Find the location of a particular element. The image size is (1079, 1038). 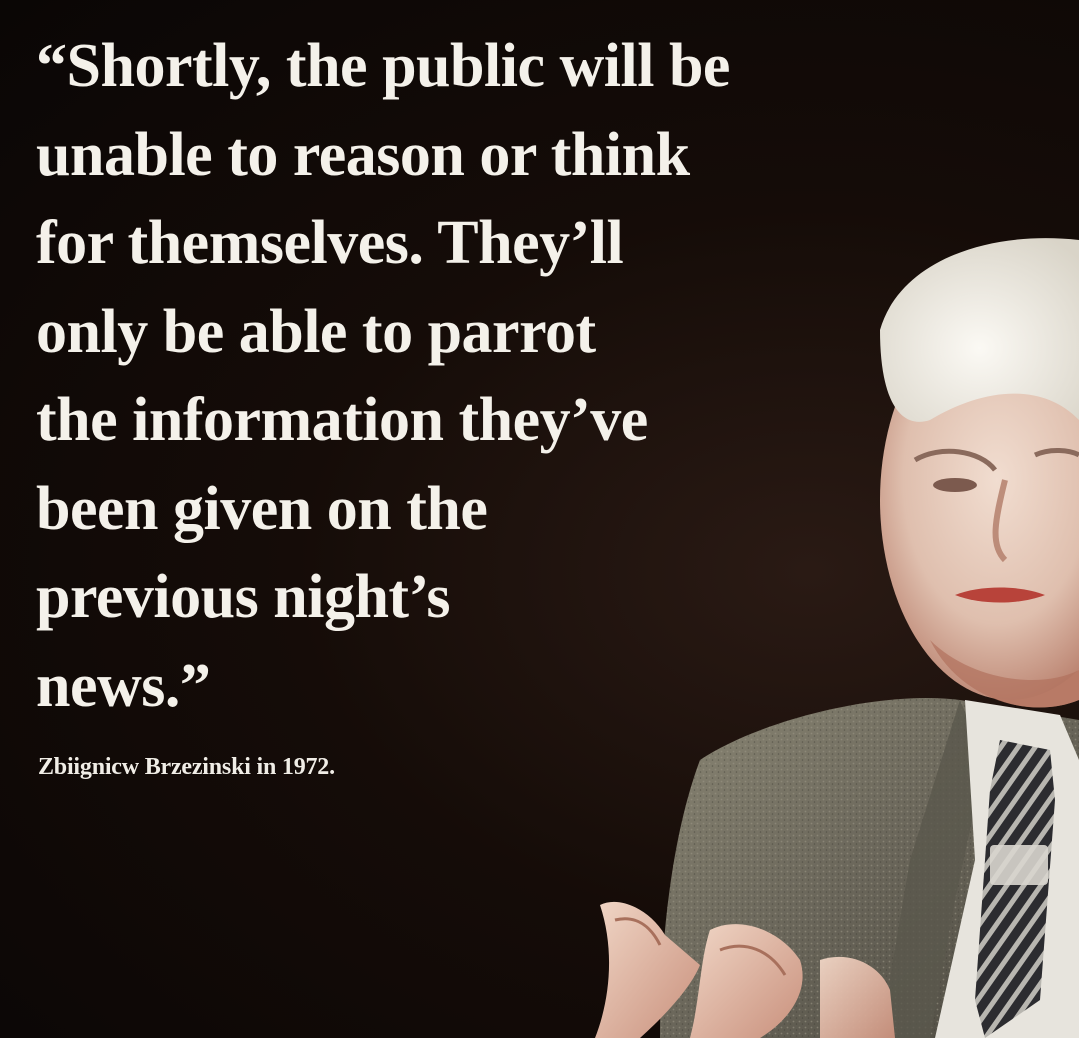

quote-line: been given on the is located at coordinates (262, 508).